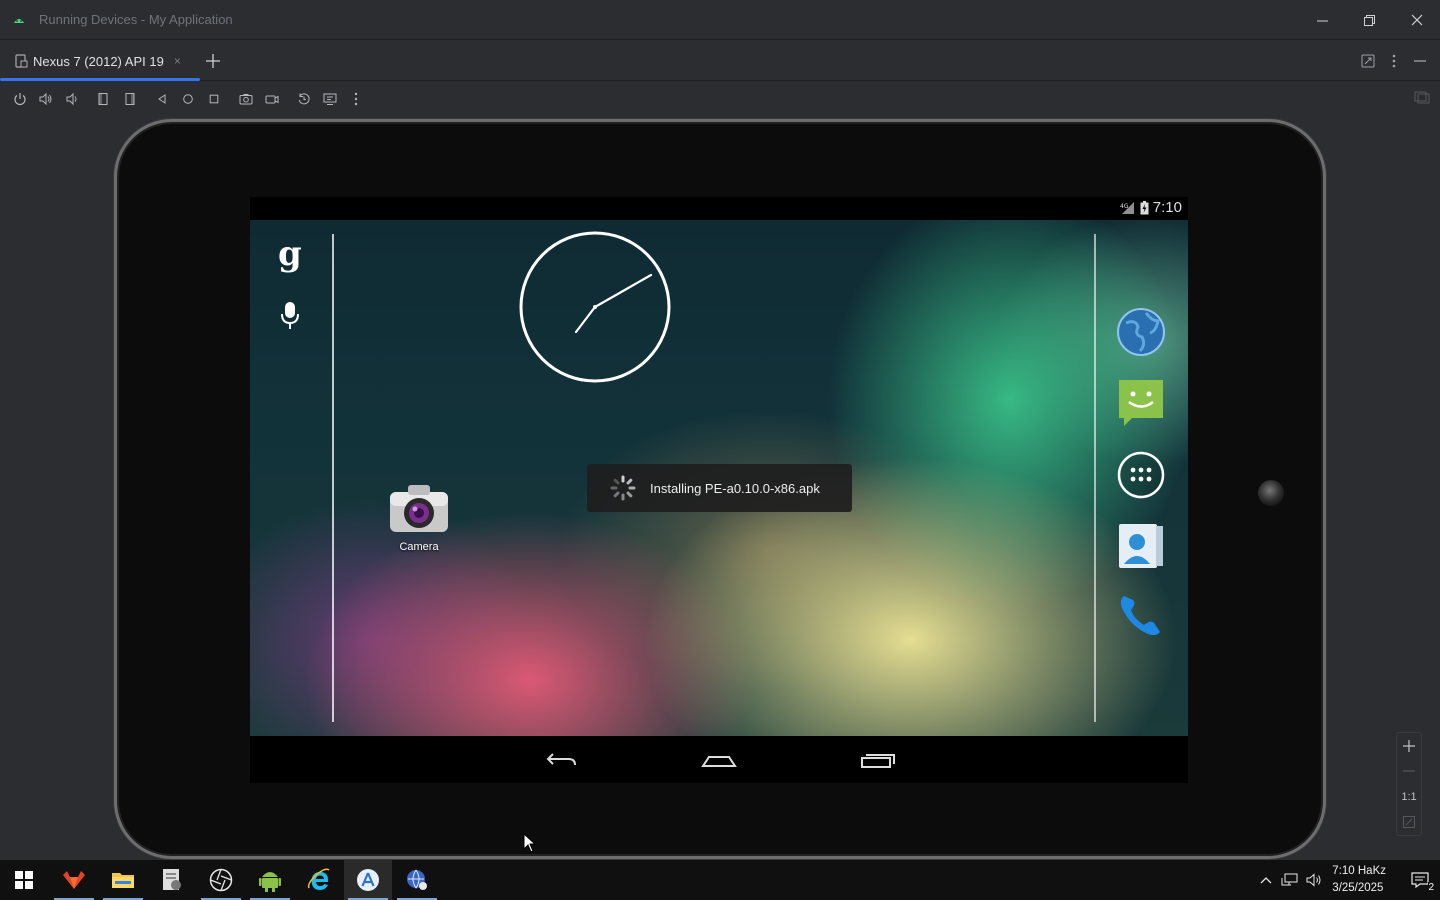 The image size is (1440, 900). Describe the element at coordinates (1167, 207) in the screenshot. I see `status-clock: 7:10` at that location.